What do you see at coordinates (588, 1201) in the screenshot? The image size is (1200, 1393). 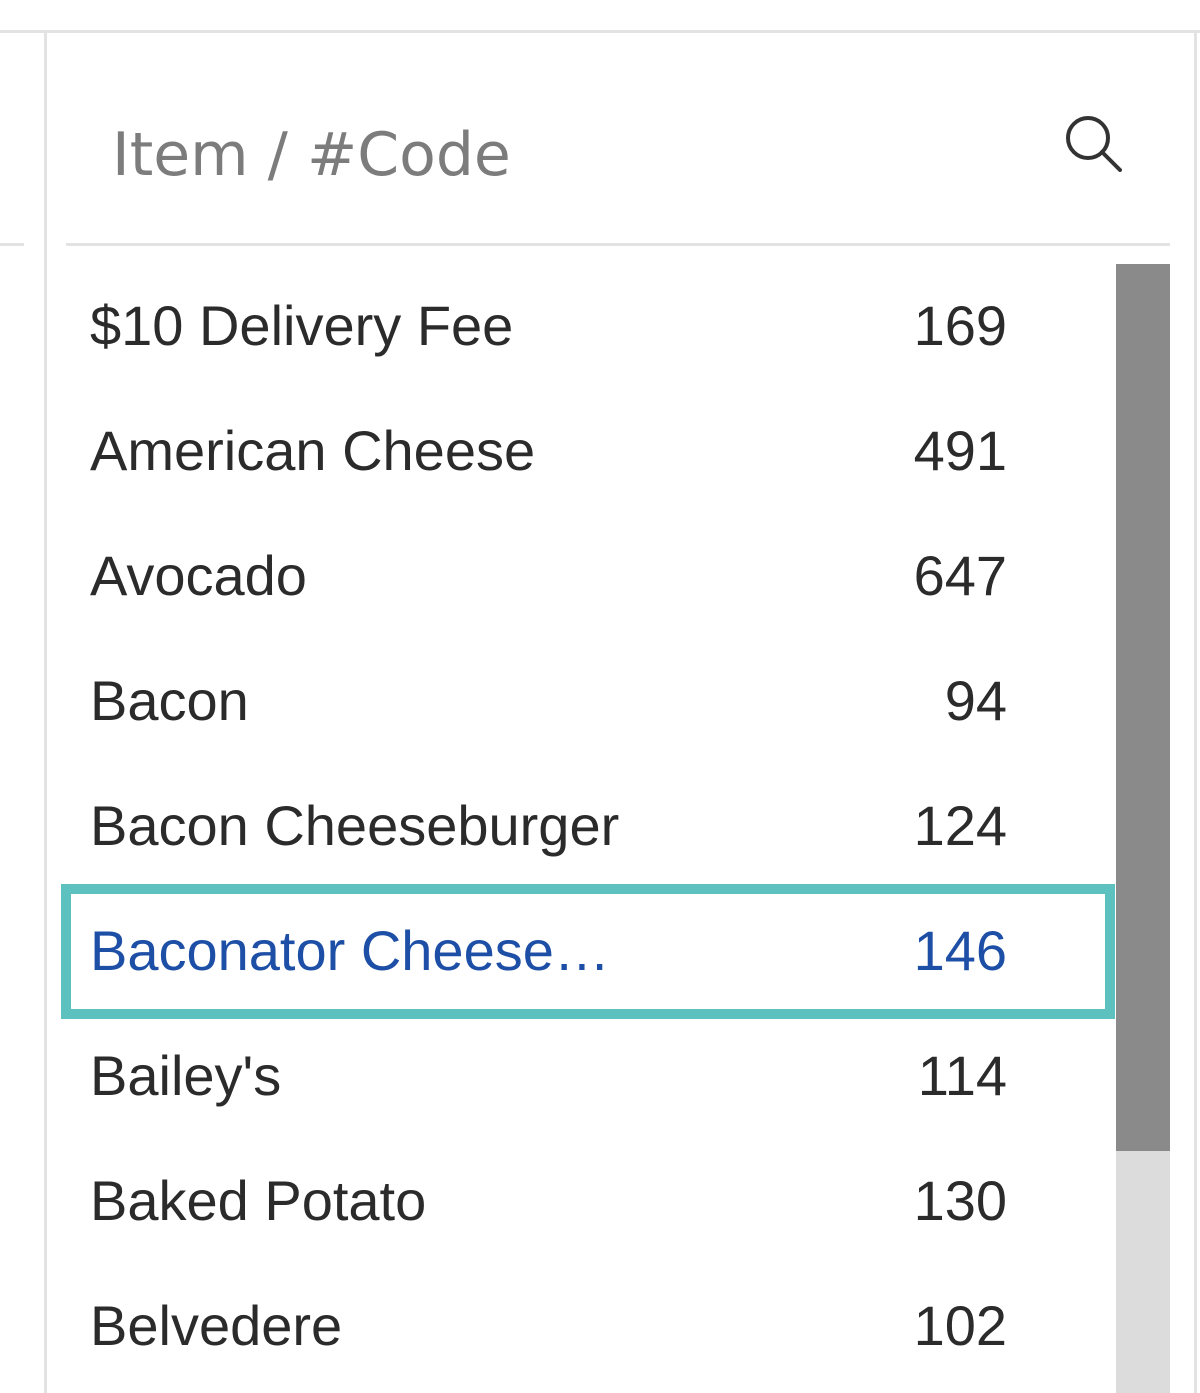 I see `list-item: Baked Potato 130` at bounding box center [588, 1201].